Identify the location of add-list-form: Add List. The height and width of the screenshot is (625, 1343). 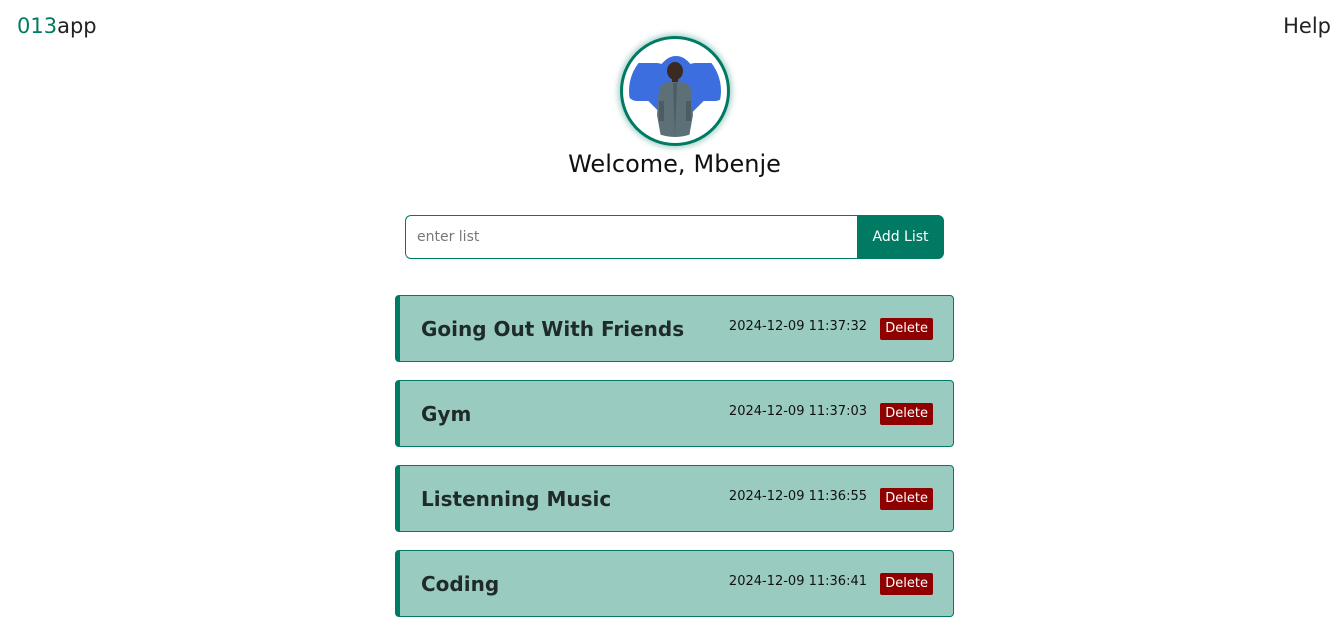
(674, 237).